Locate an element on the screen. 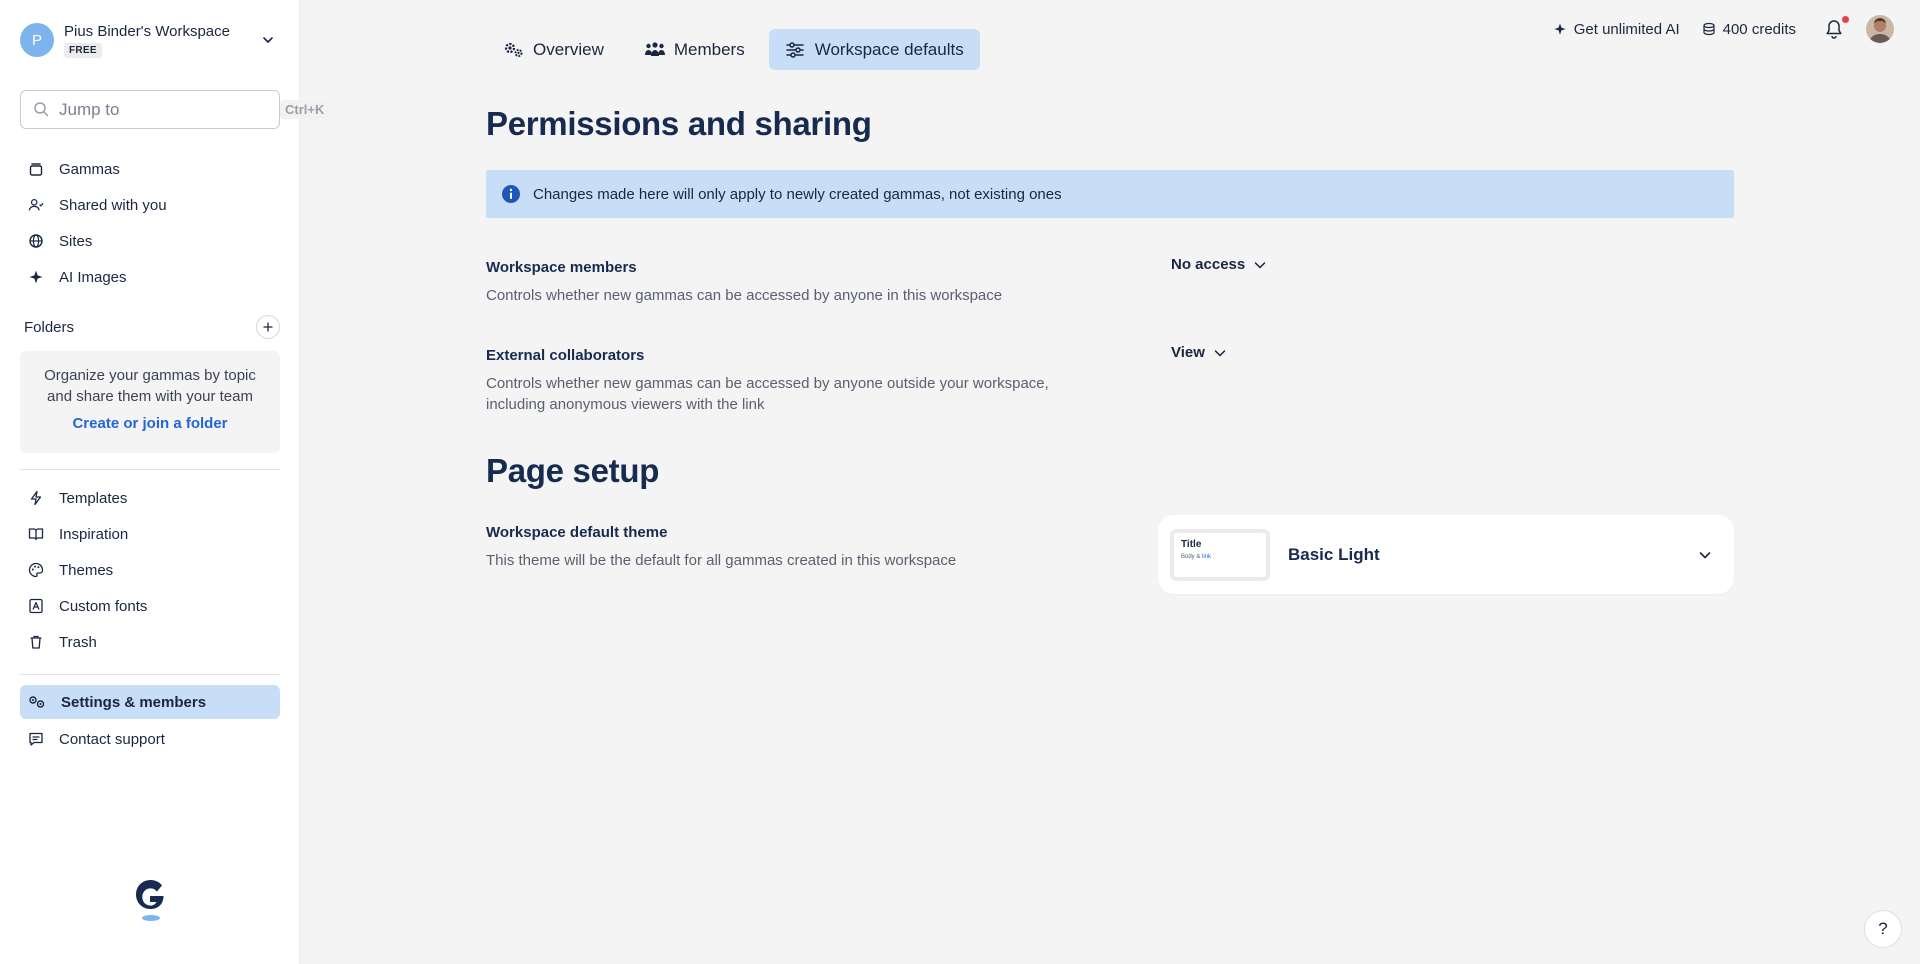 The height and width of the screenshot is (964, 1920). tab-label: Overview is located at coordinates (568, 49).